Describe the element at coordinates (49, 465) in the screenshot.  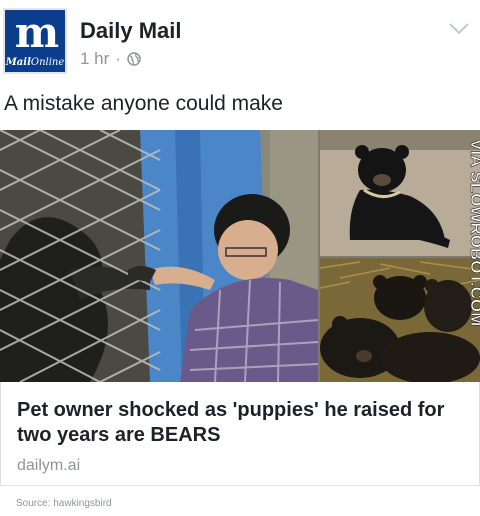
I see `link-domain: dailym.ai` at that location.